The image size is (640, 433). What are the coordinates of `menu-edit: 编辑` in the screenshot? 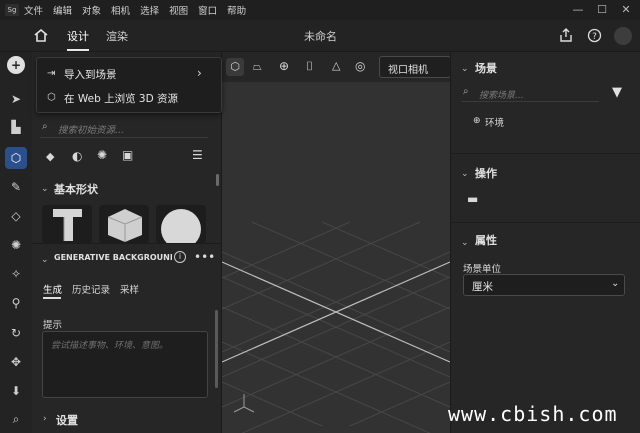 It's located at (62, 10).